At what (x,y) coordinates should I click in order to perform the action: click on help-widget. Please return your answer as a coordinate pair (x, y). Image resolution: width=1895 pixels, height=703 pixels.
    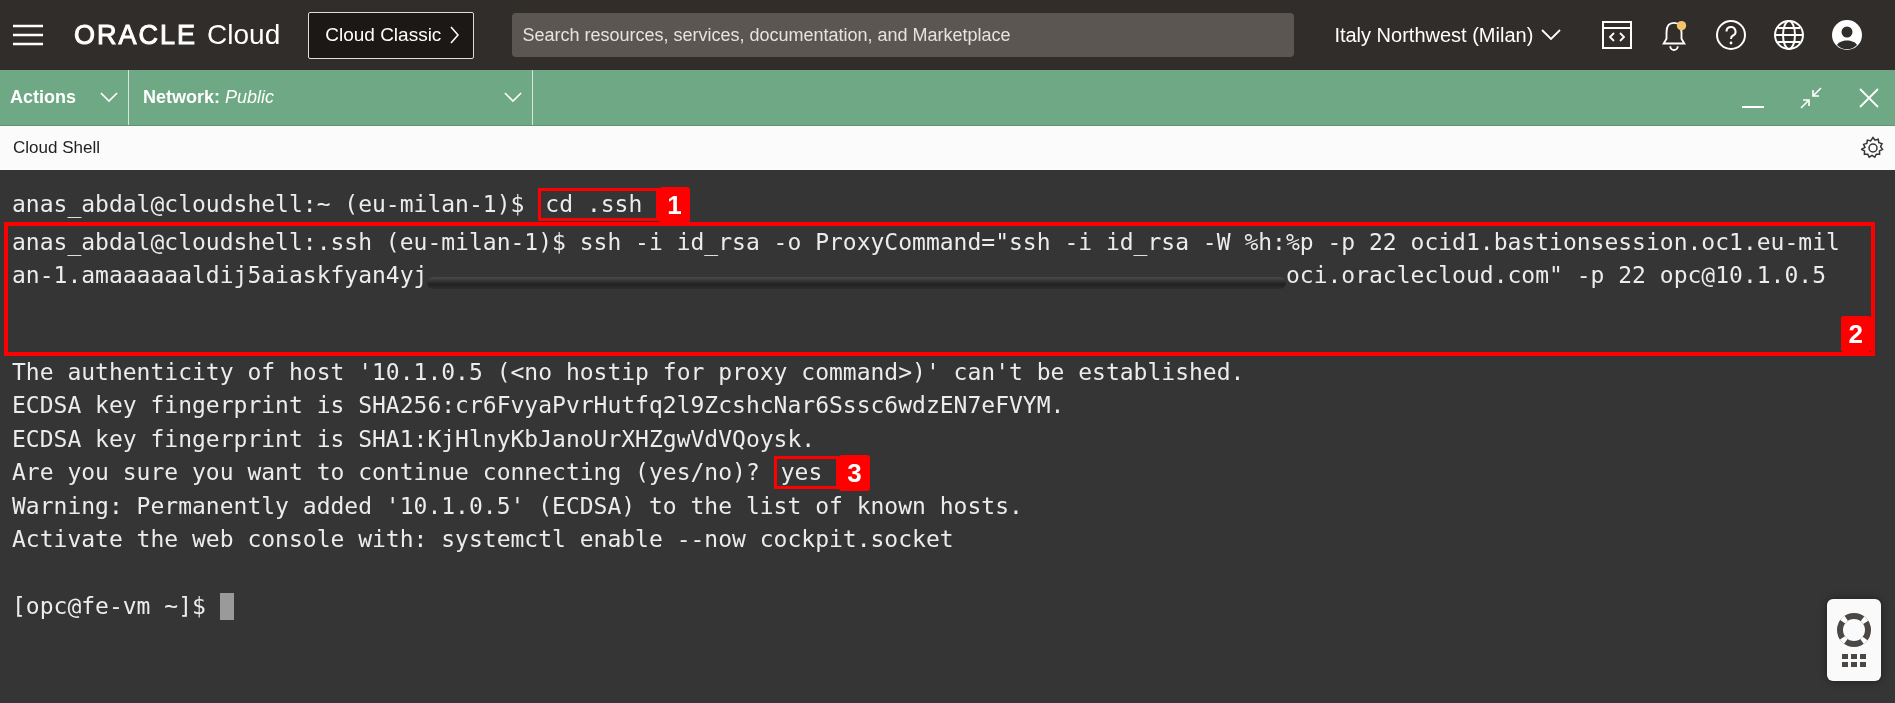
    Looking at the image, I should click on (1854, 640).